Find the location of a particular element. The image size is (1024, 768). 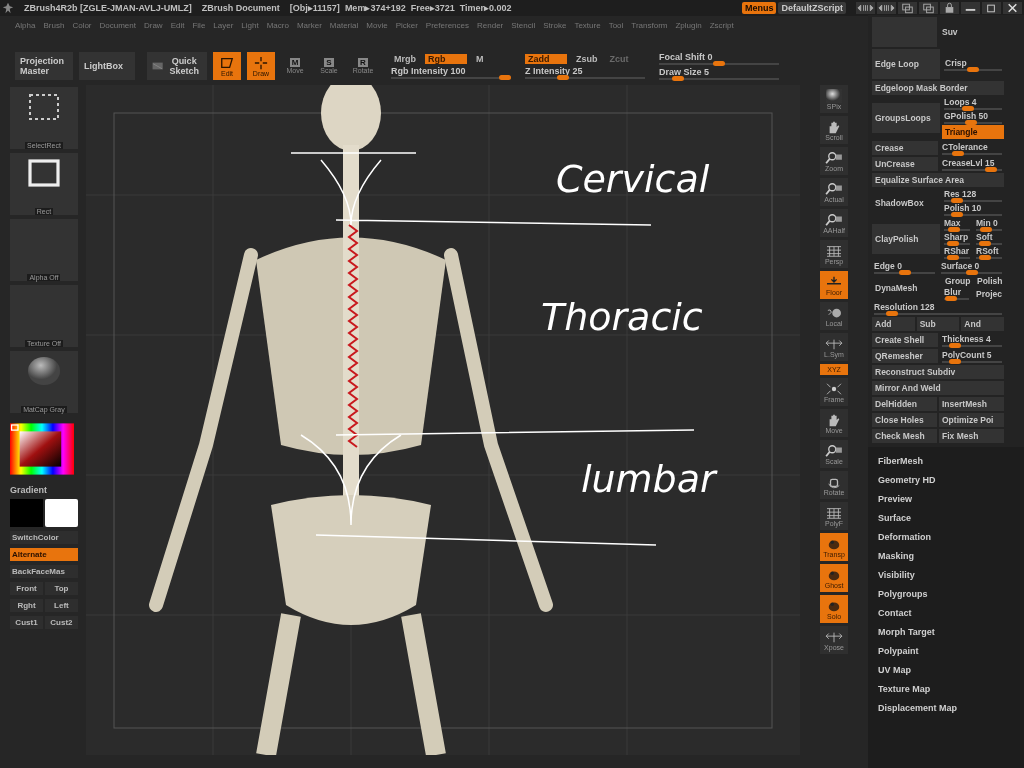

subpalette-item: Visibility is located at coordinates (946, 575).